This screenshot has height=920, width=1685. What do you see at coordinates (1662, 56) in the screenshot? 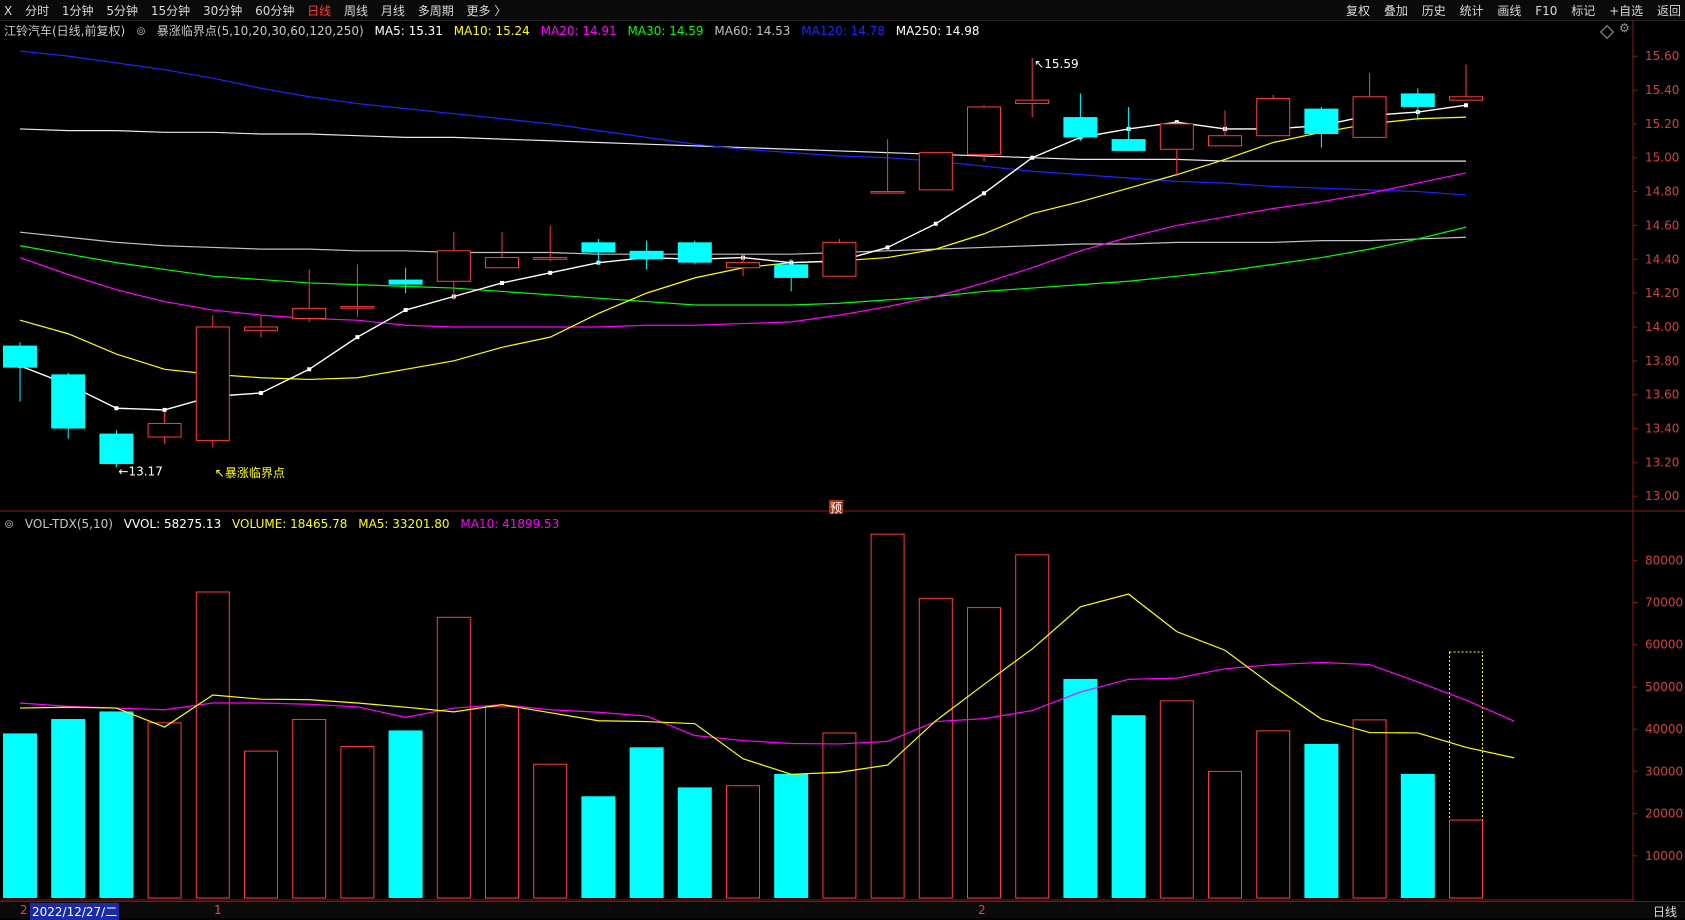
I see `price-tick-label: 15.60` at bounding box center [1662, 56].